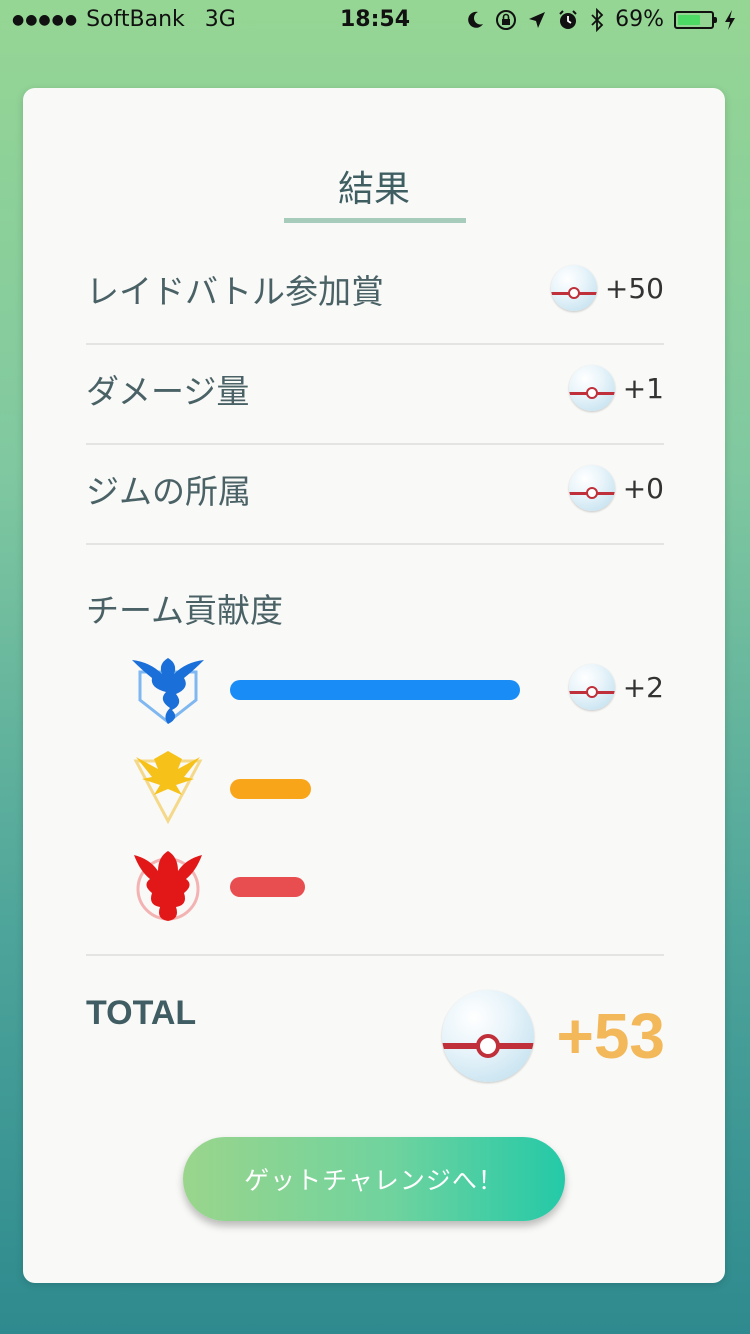 The image size is (750, 1334). What do you see at coordinates (537, 19) in the screenshot?
I see `location-arrow-icon` at bounding box center [537, 19].